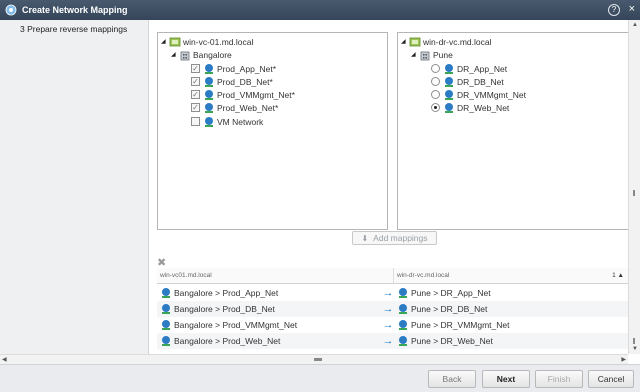 Image resolution: width=640 pixels, height=392 pixels. I want to click on window-titlebar: Create Network Mapping ? ×, so click(320, 10).